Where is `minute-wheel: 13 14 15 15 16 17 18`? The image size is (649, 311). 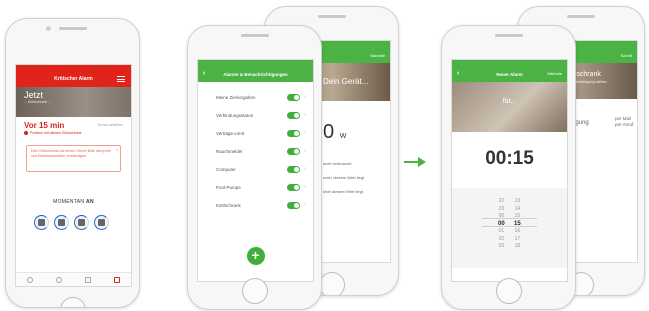
minute-wheel: 13 14 15 15 16 17 18 is located at coordinates (517, 224).